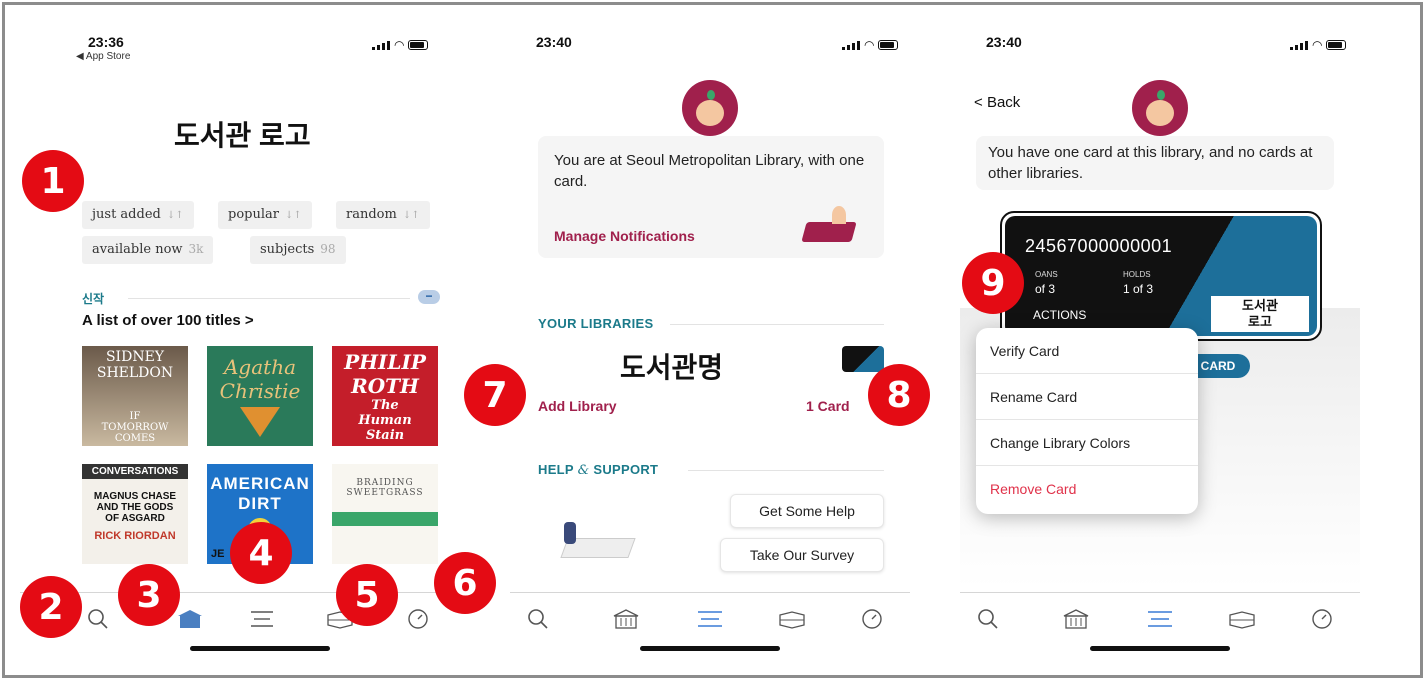 The height and width of the screenshot is (680, 1425). I want to click on verify-card-menu-item: Verify Card, so click(1087, 351).